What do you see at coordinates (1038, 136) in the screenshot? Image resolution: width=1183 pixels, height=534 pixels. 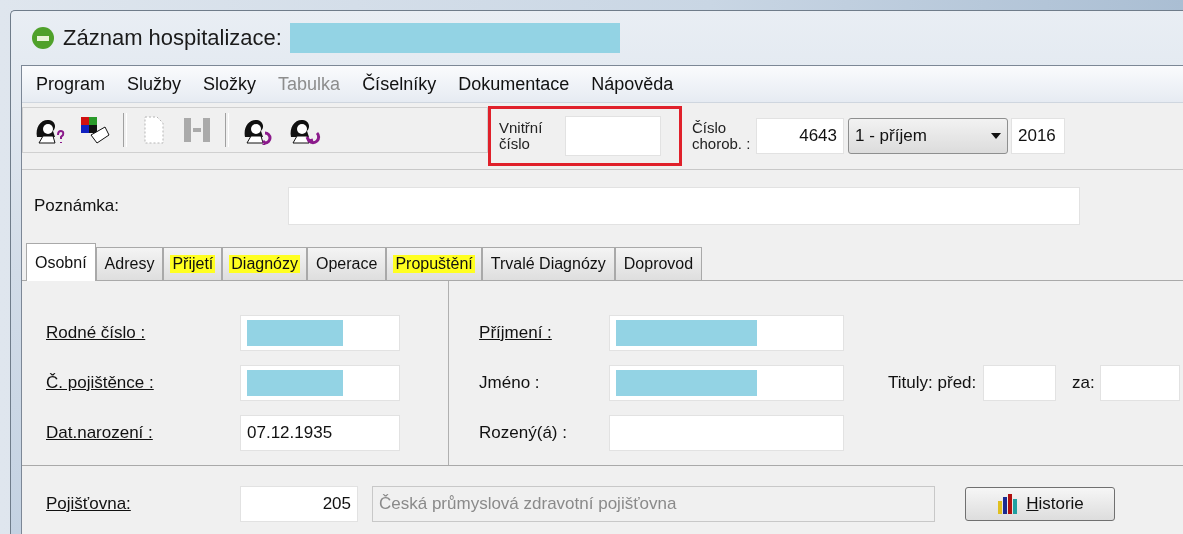 I see `text-field: 2016` at bounding box center [1038, 136].